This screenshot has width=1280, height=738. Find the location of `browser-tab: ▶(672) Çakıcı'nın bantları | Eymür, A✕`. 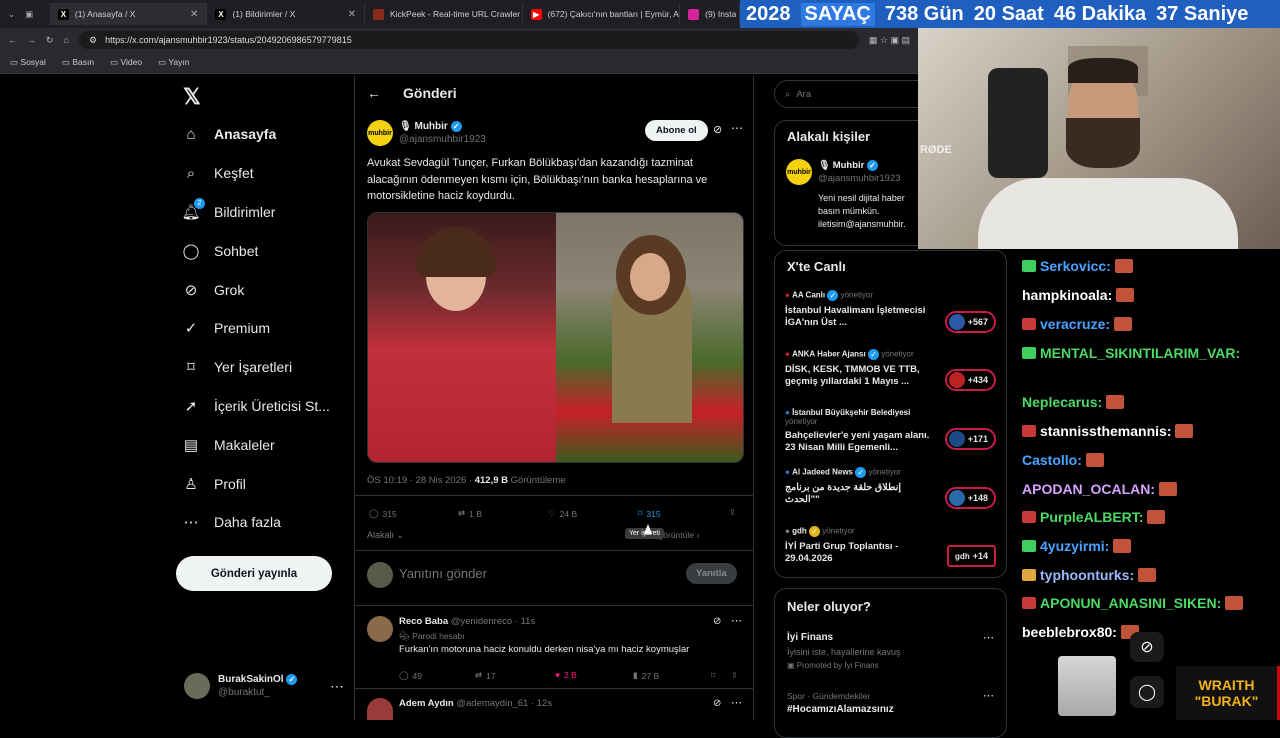

browser-tab: ▶(672) Çakıcı'nın bantları | Eymür, A✕ is located at coordinates (602, 14).